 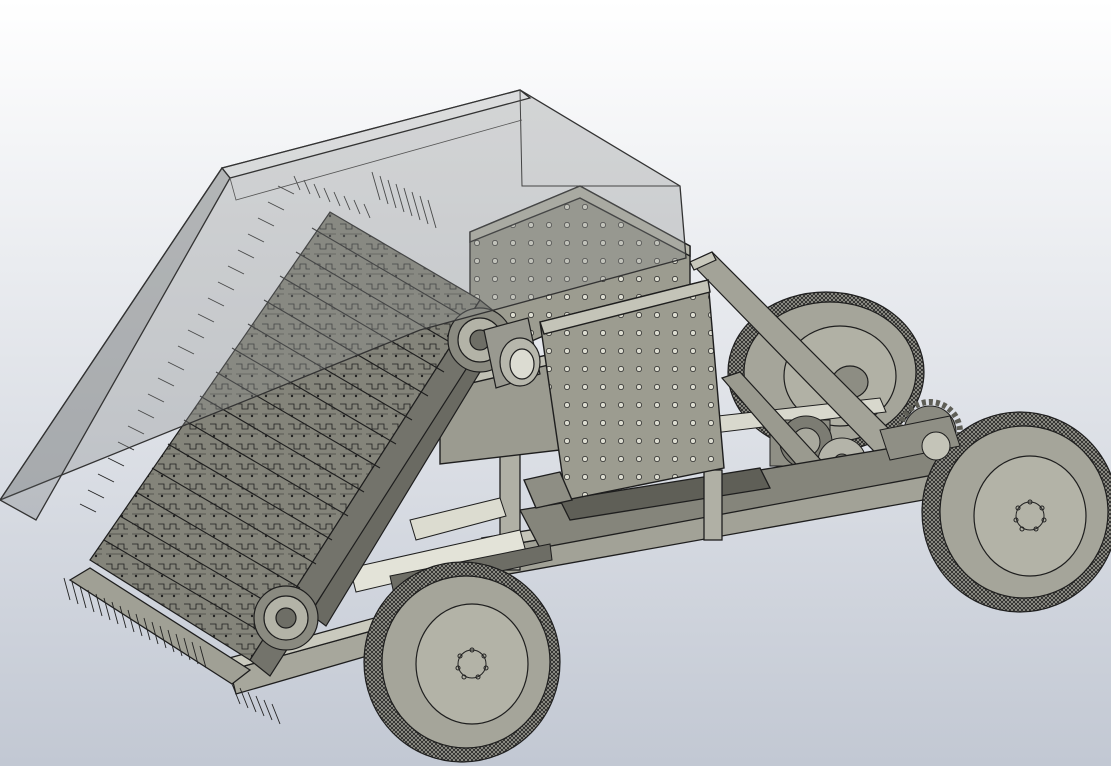 I want to click on lower-roller, so click(x=286, y=618).